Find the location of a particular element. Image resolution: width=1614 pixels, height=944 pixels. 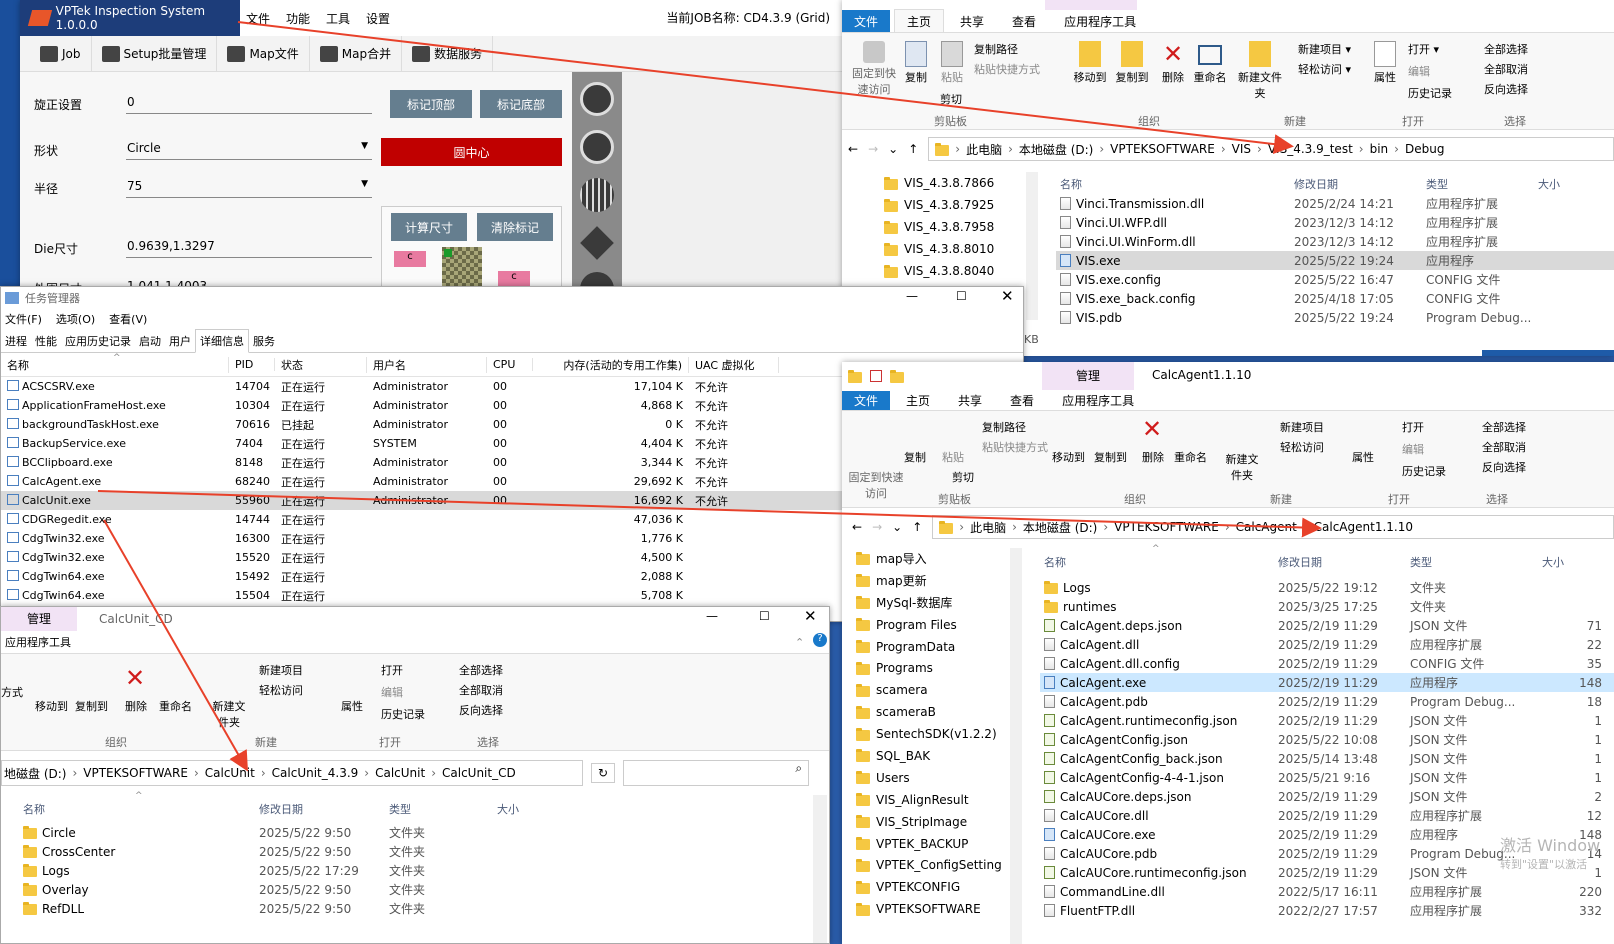

ribbon2-delete-icon: ✕ is located at coordinates (1152, 429).